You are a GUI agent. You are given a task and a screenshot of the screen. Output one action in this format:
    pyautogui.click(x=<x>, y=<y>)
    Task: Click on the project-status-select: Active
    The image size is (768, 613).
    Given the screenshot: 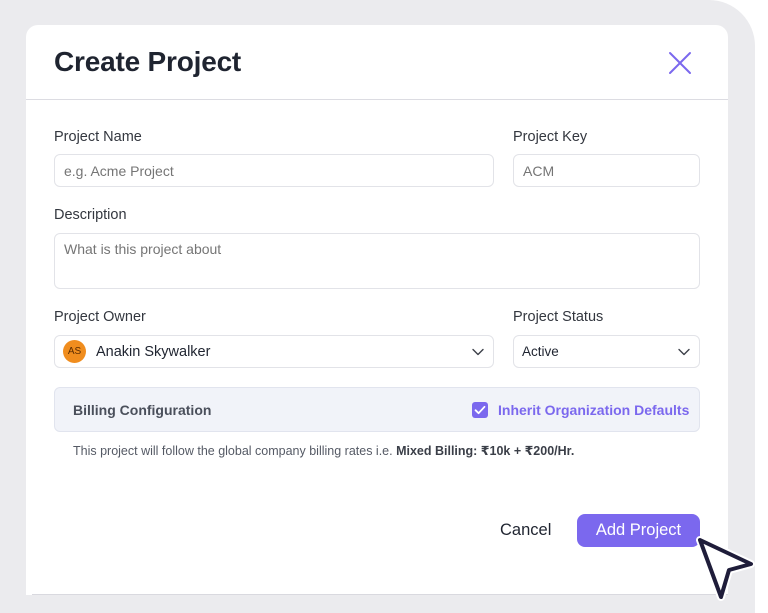 What is the action you would take?
    pyautogui.click(x=606, y=351)
    